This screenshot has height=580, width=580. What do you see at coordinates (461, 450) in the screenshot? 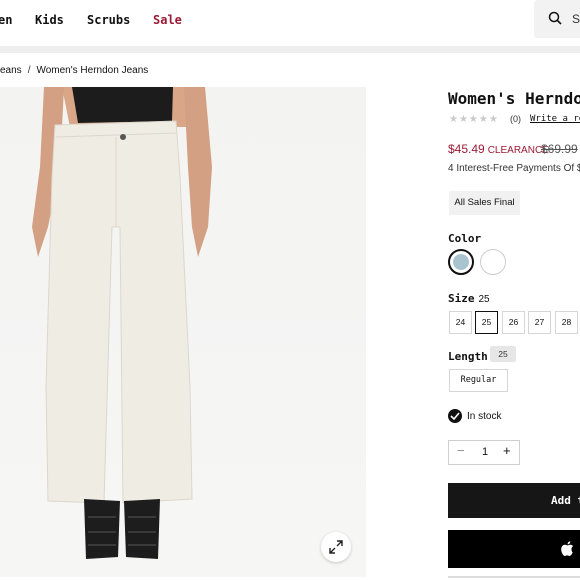
I see `quantity-decrement-button: −` at bounding box center [461, 450].